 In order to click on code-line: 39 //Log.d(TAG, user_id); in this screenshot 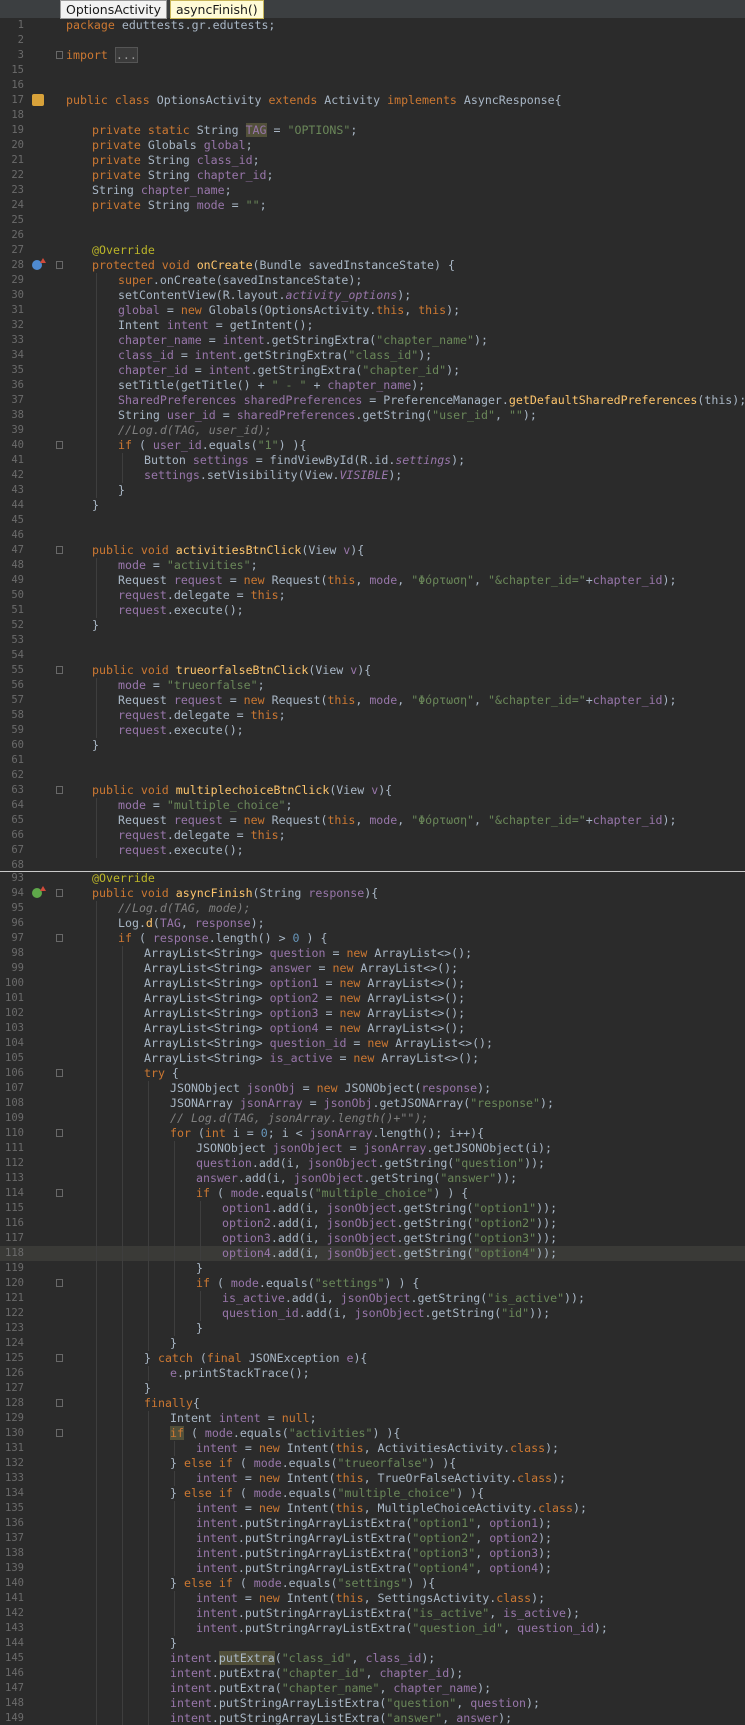, I will do `click(372, 430)`.